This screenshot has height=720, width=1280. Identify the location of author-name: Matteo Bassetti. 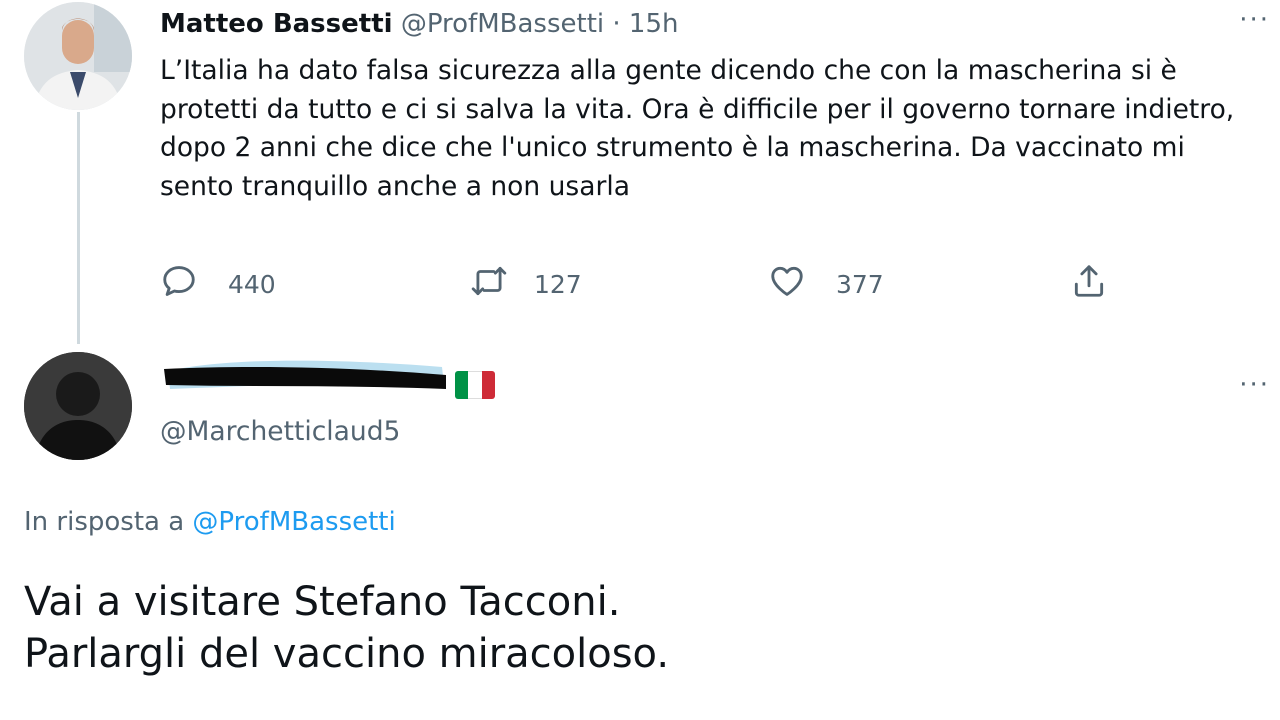
(276, 24).